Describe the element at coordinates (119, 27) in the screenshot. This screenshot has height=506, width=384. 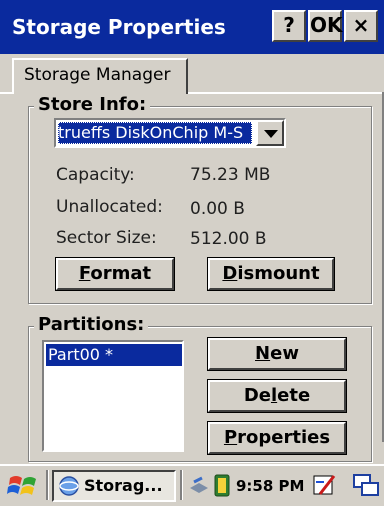
I see `window-title: Storage Properties` at that location.